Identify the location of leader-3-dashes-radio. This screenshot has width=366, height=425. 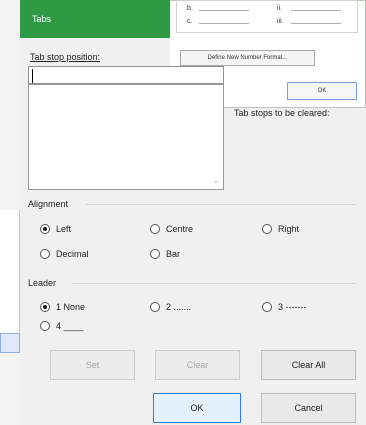
(267, 307).